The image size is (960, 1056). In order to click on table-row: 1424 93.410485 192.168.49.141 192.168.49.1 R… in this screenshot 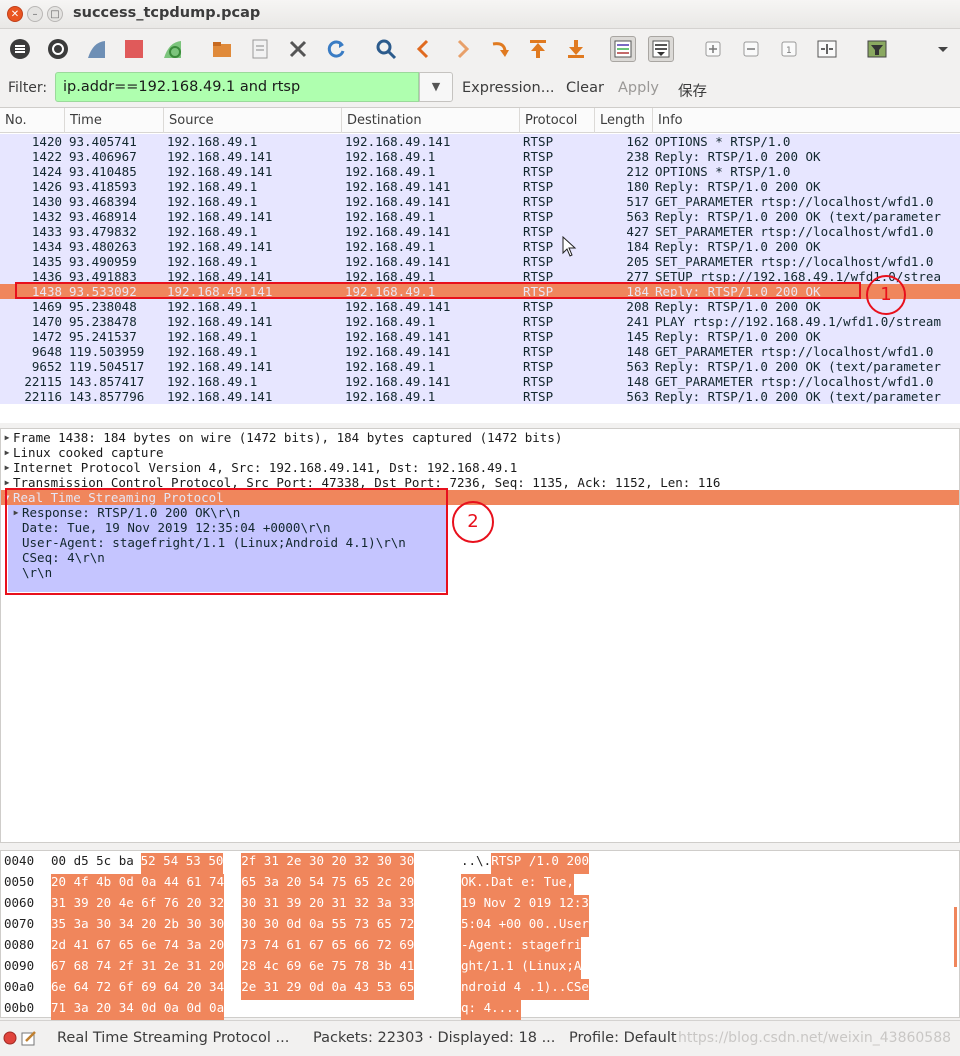, I will do `click(480, 171)`.